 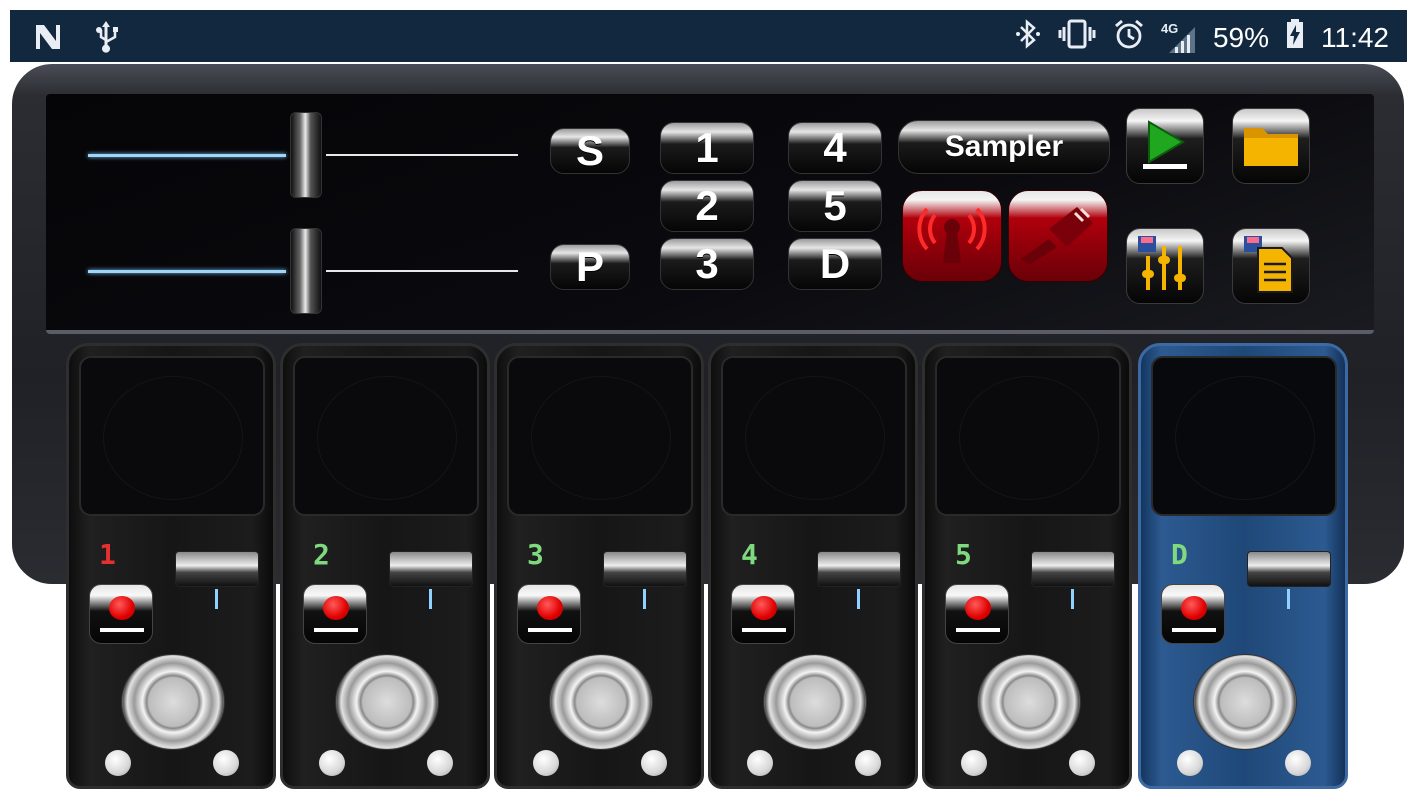 What do you see at coordinates (1028, 37) in the screenshot?
I see `bluetooth-icon` at bounding box center [1028, 37].